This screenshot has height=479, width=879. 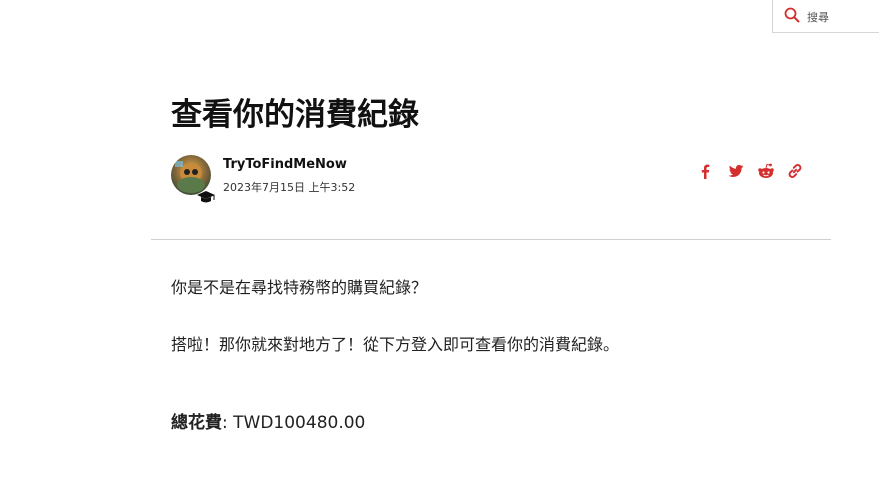 What do you see at coordinates (792, 15) in the screenshot?
I see `search-icon` at bounding box center [792, 15].